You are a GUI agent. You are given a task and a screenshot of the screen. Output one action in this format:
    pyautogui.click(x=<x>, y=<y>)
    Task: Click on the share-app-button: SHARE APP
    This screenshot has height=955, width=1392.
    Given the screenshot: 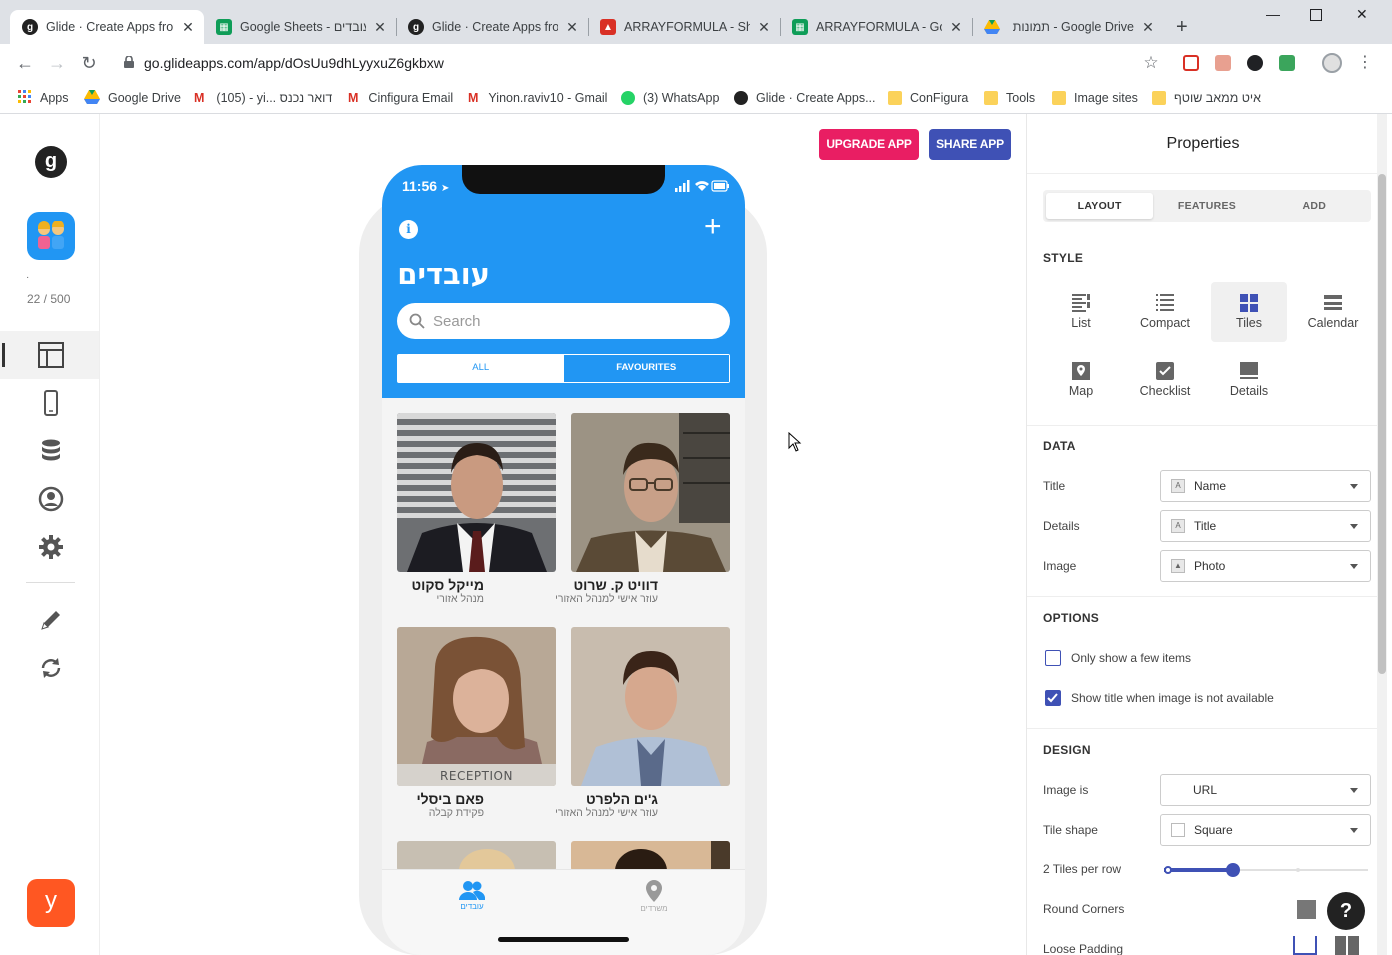 What is the action you would take?
    pyautogui.click(x=970, y=144)
    